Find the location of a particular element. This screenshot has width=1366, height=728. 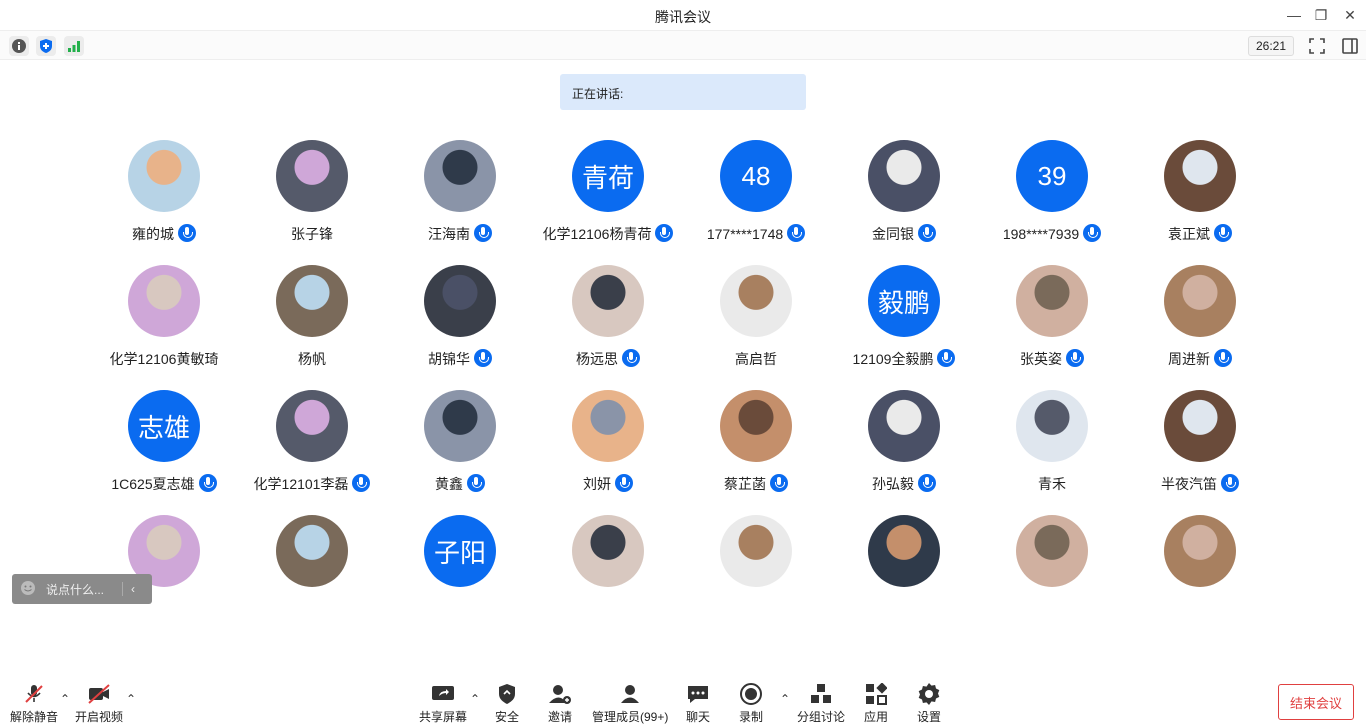

breakout-button: 分组讨论 is located at coordinates (821, 703).